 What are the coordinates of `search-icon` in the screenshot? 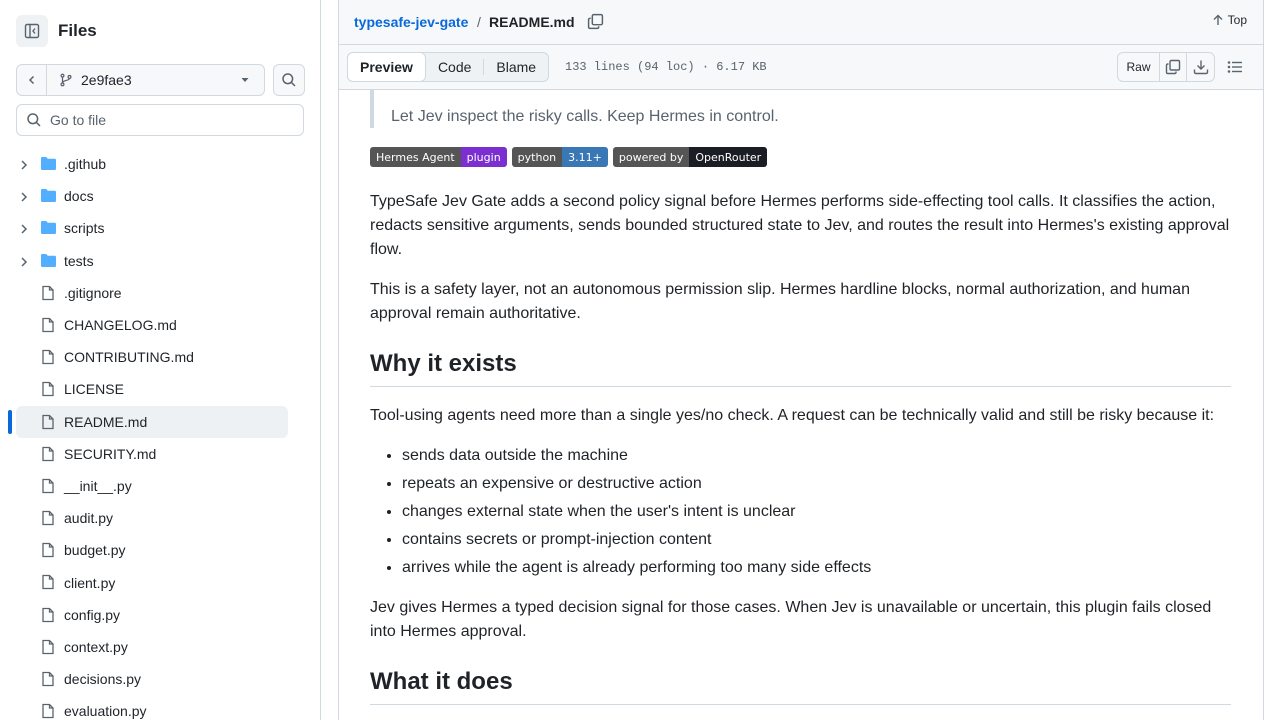 It's located at (289, 80).